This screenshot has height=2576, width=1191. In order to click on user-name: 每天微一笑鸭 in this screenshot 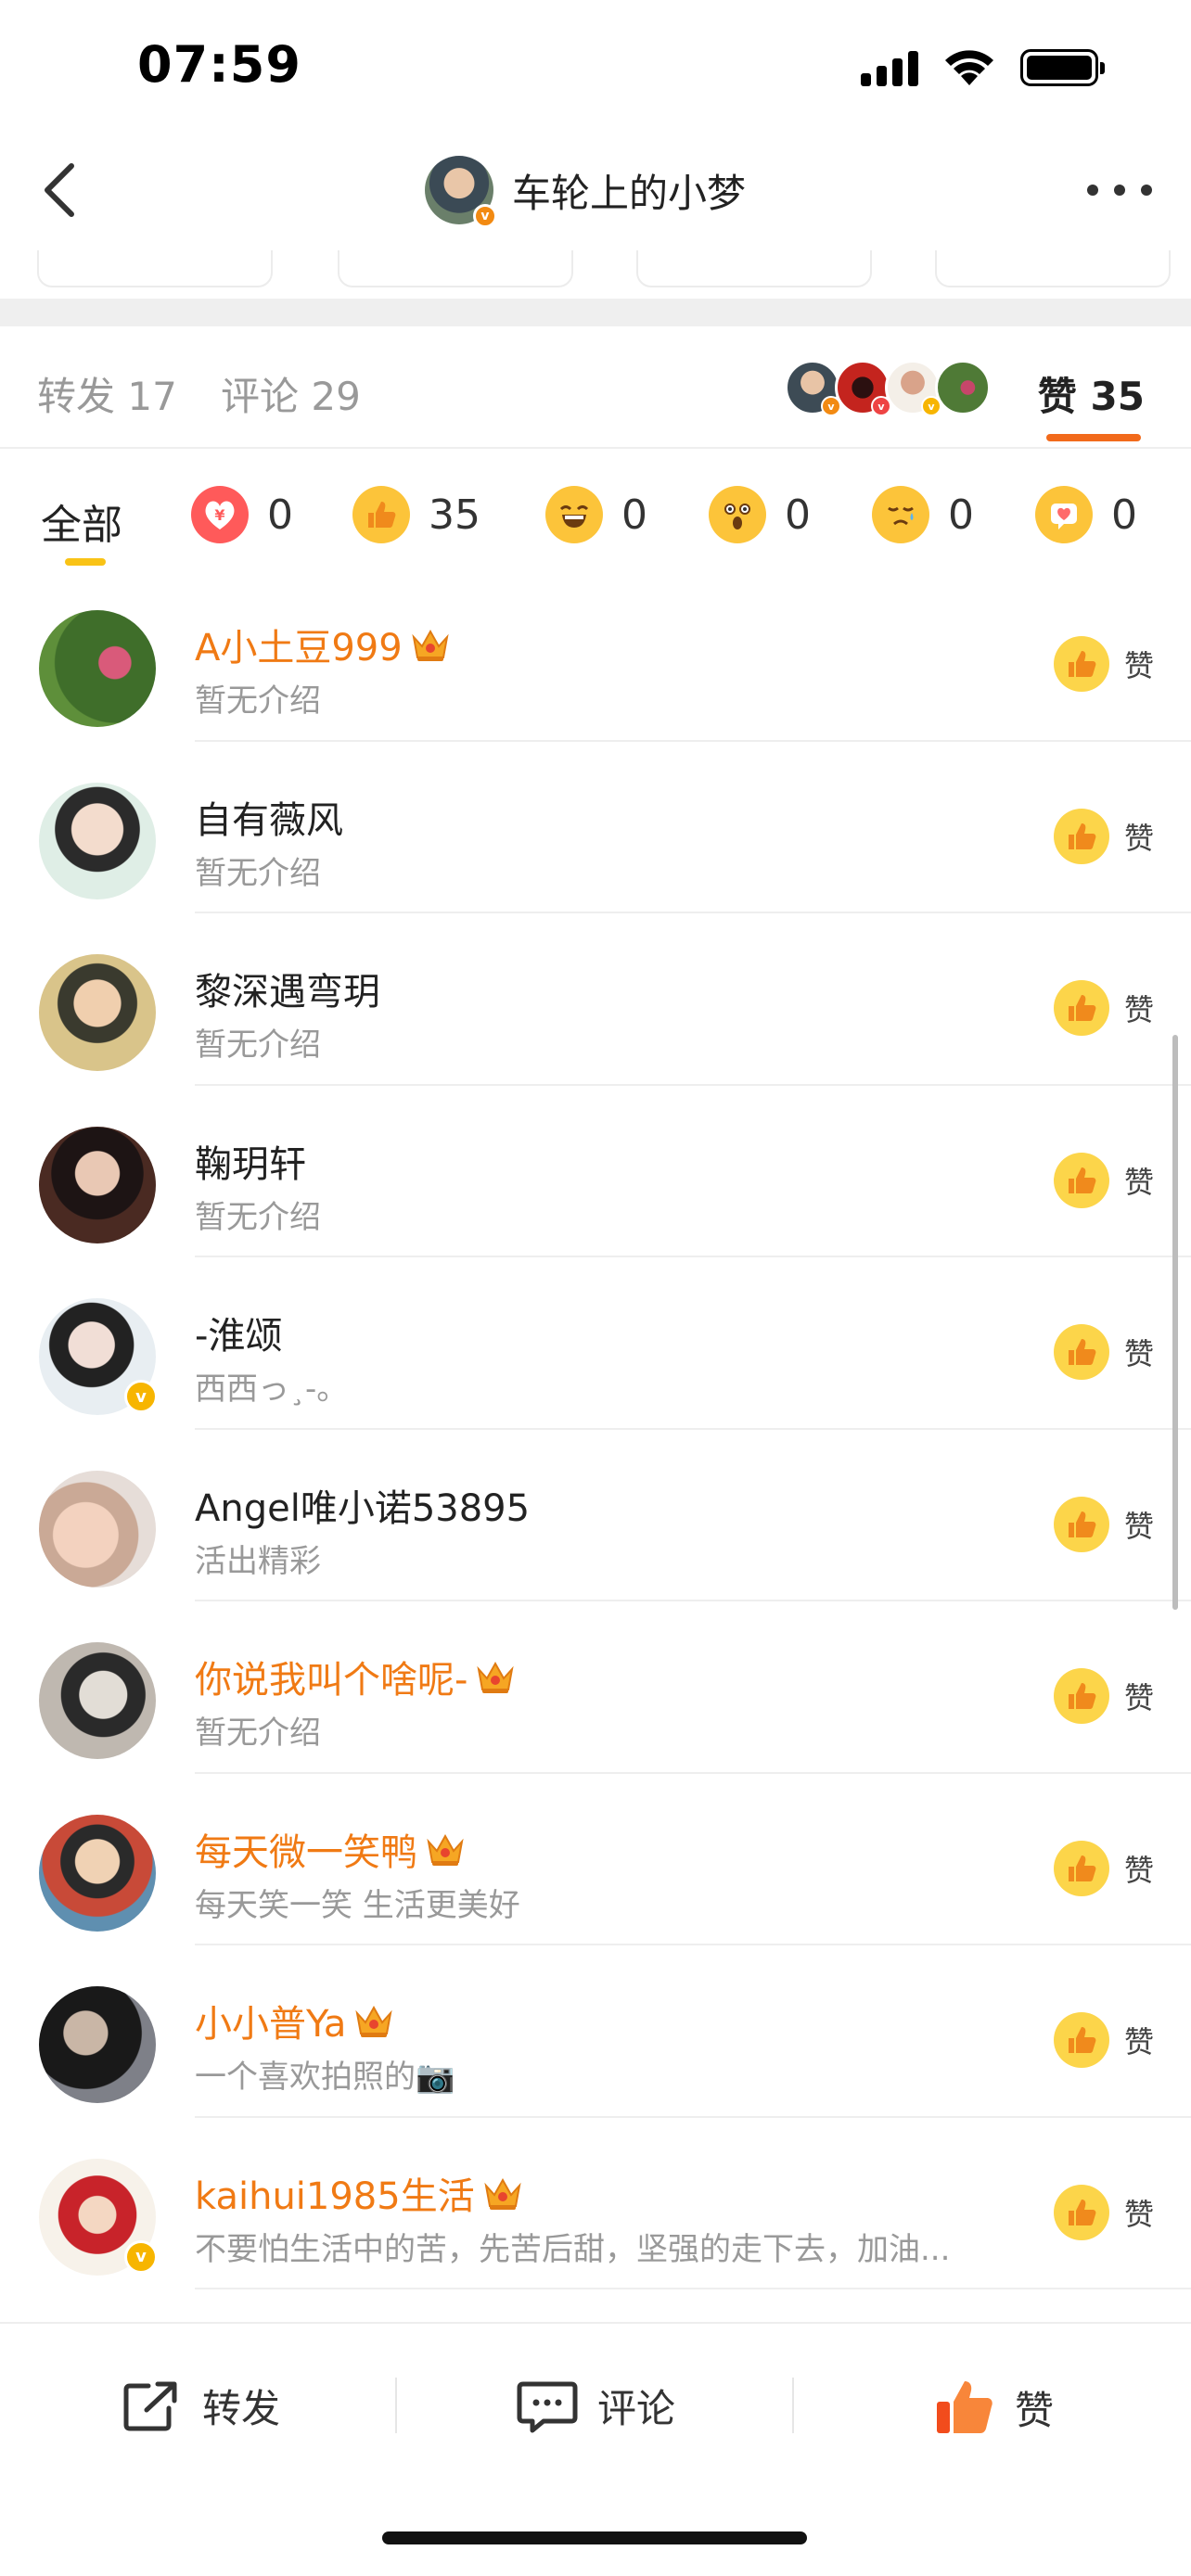, I will do `click(306, 1849)`.